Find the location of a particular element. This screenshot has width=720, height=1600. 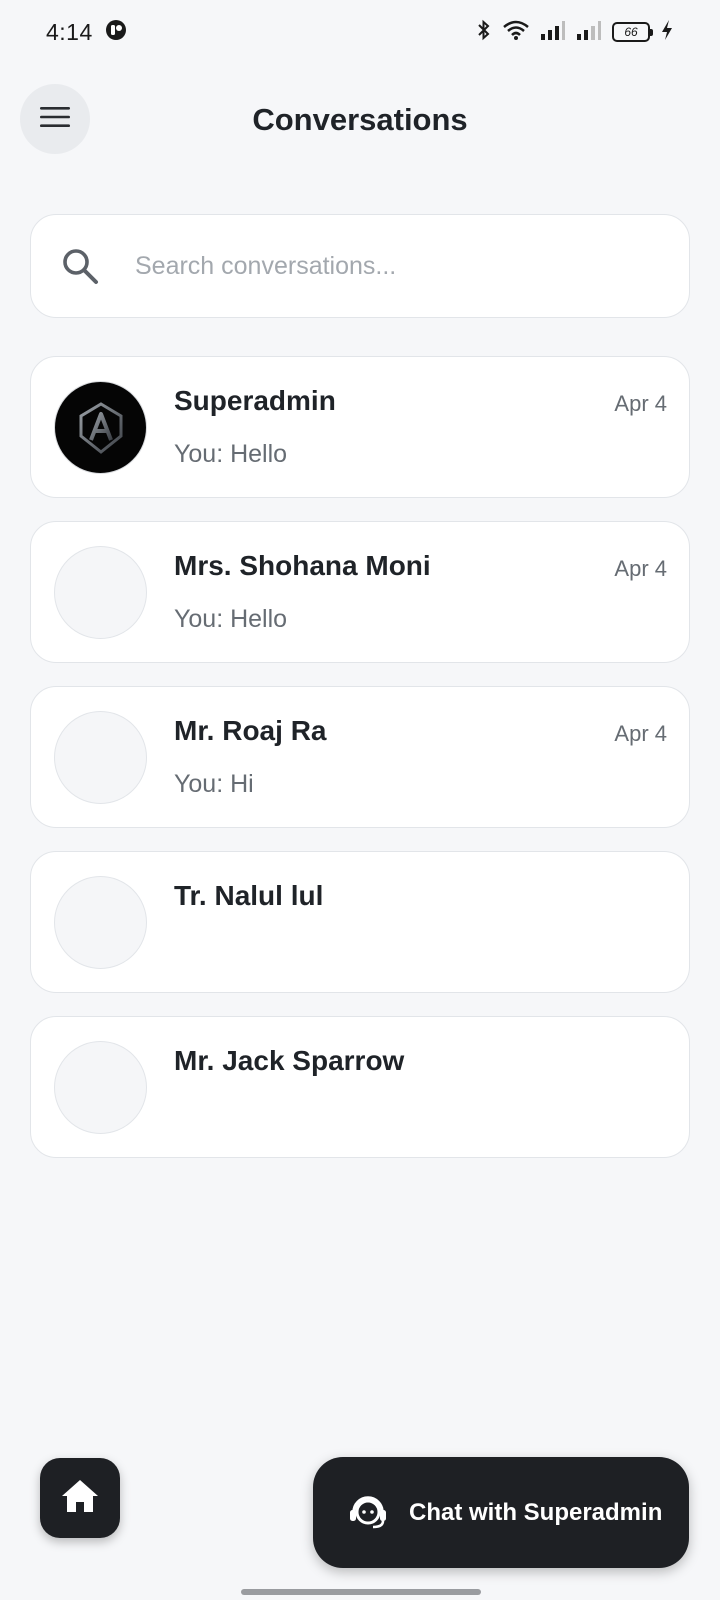

conversation-name: Superadmin is located at coordinates (255, 400).